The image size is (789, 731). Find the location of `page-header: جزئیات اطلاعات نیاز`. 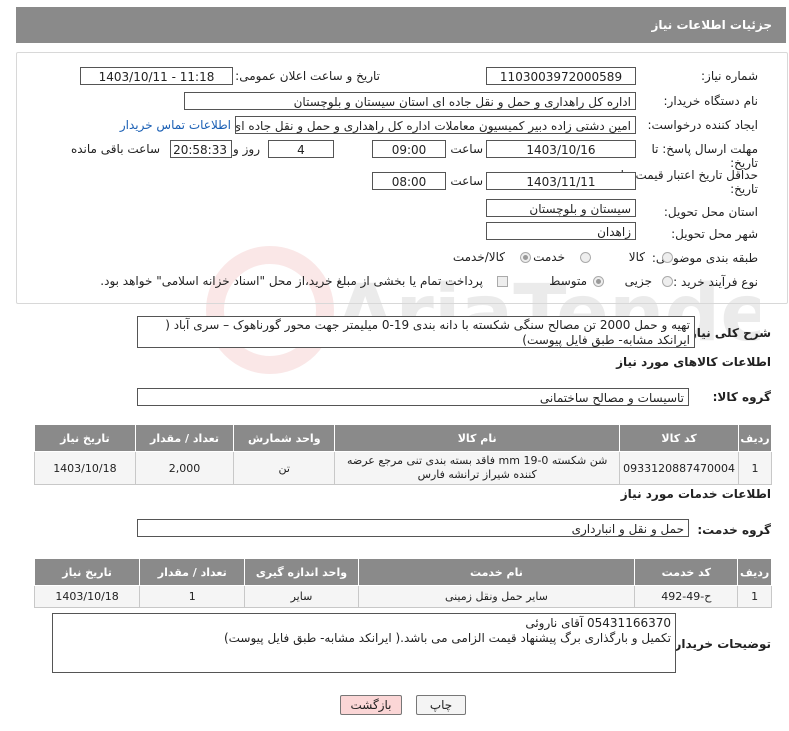

page-header: جزئیات اطلاعات نیاز is located at coordinates (401, 25).